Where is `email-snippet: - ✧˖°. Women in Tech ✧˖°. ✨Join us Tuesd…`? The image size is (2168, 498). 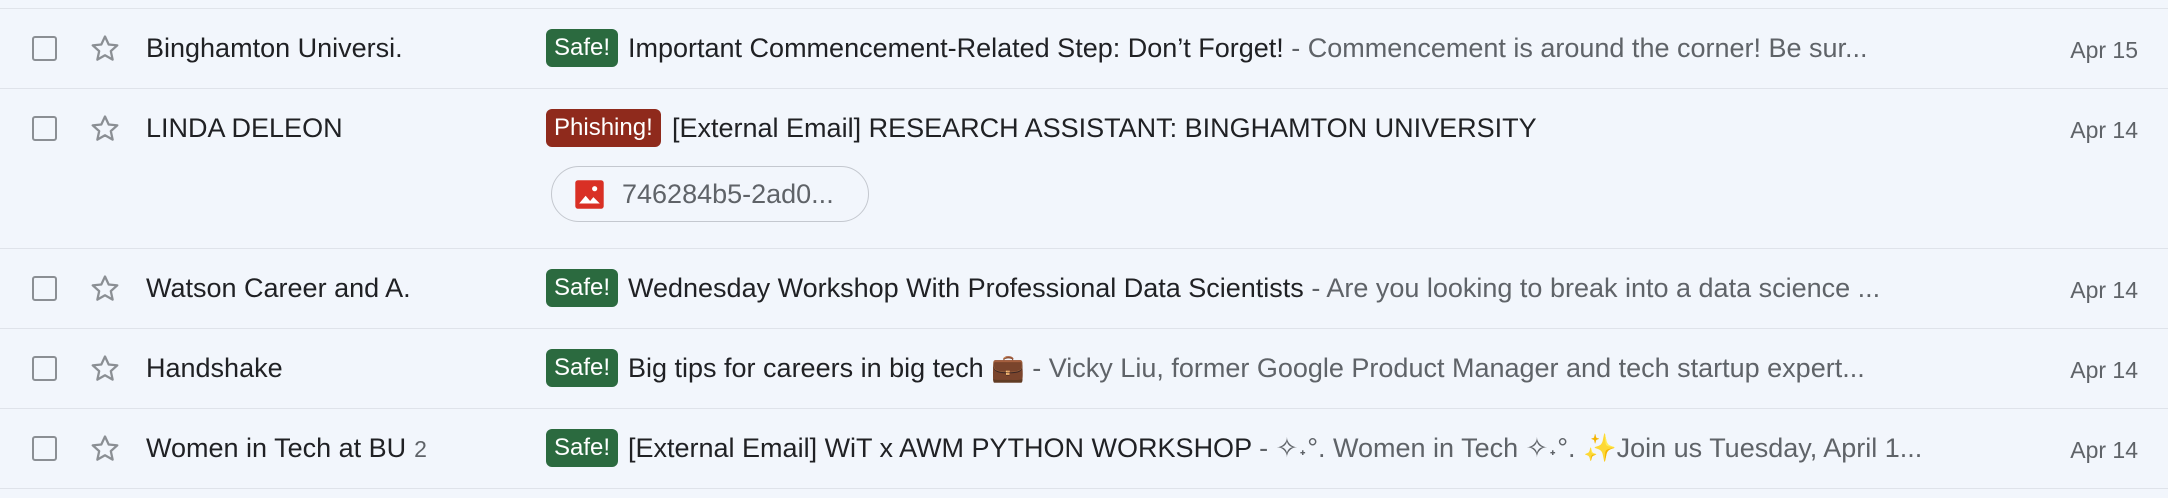 email-snippet: - ✧˖°. Women in Tech ✧˖°. ✨Join us Tuesd… is located at coordinates (1587, 448).